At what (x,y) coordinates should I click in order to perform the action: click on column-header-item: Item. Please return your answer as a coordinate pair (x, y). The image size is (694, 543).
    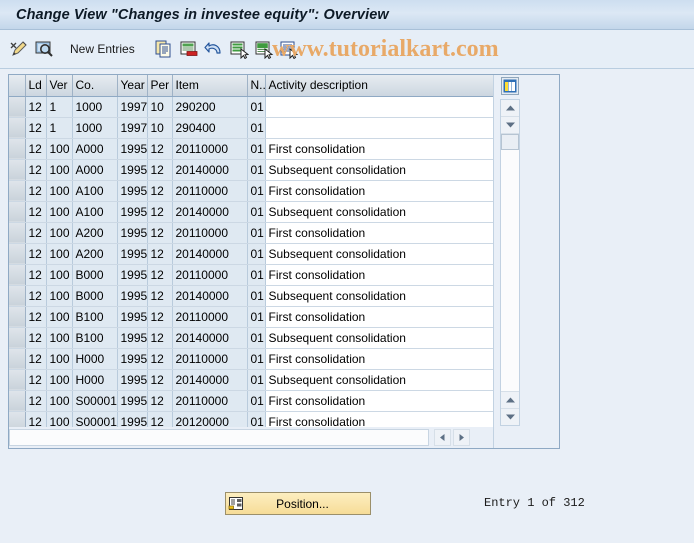
    Looking at the image, I should click on (210, 86).